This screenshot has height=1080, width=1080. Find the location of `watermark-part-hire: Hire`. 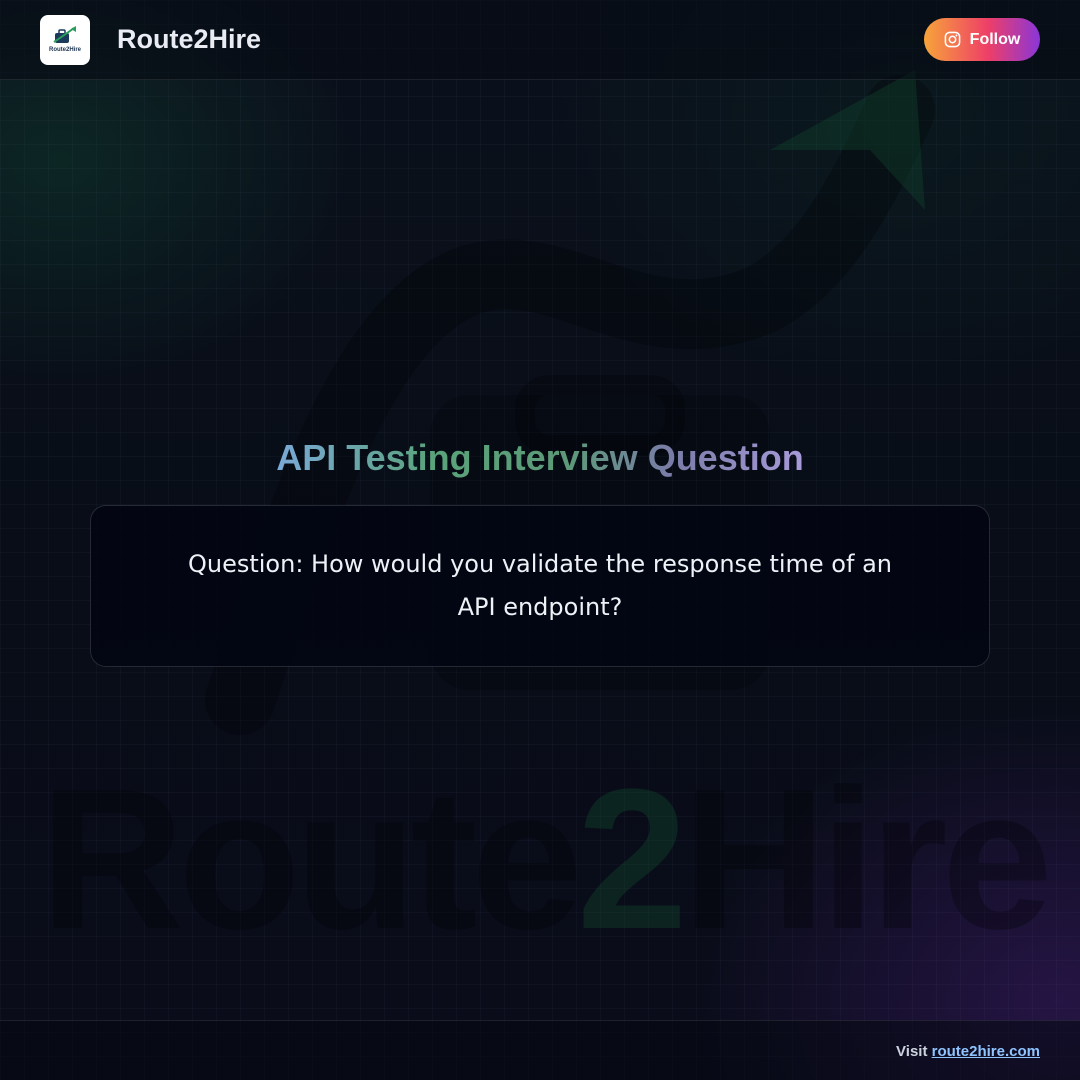

watermark-part-hire: Hire is located at coordinates (867, 859).